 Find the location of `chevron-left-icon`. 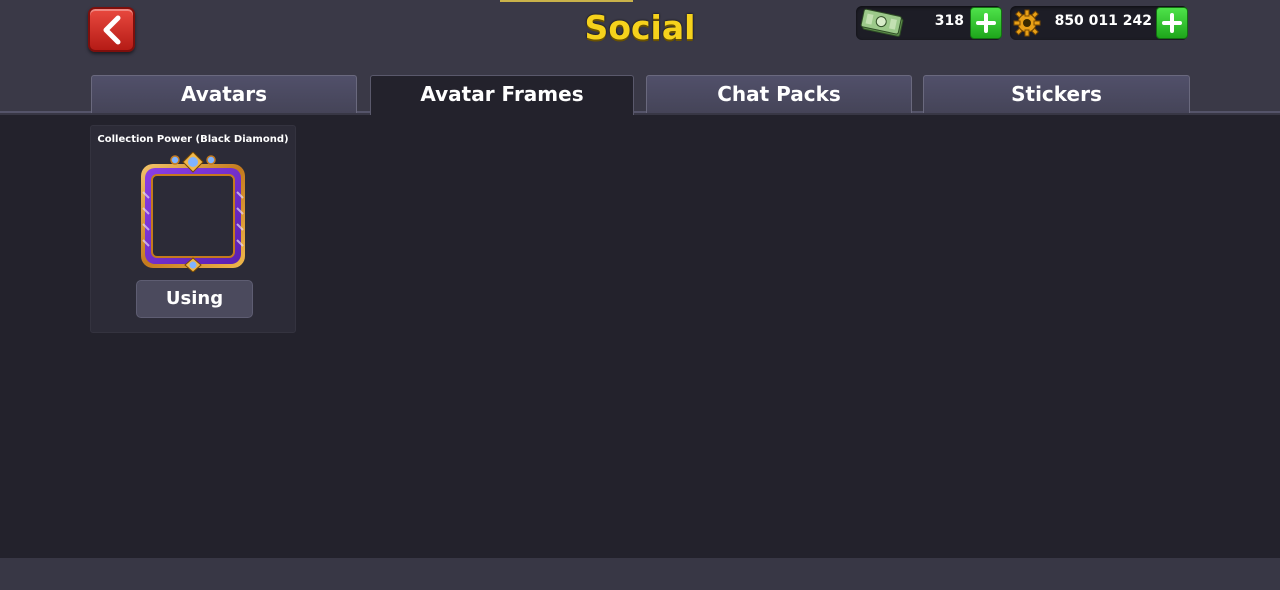

chevron-left-icon is located at coordinates (111, 29).